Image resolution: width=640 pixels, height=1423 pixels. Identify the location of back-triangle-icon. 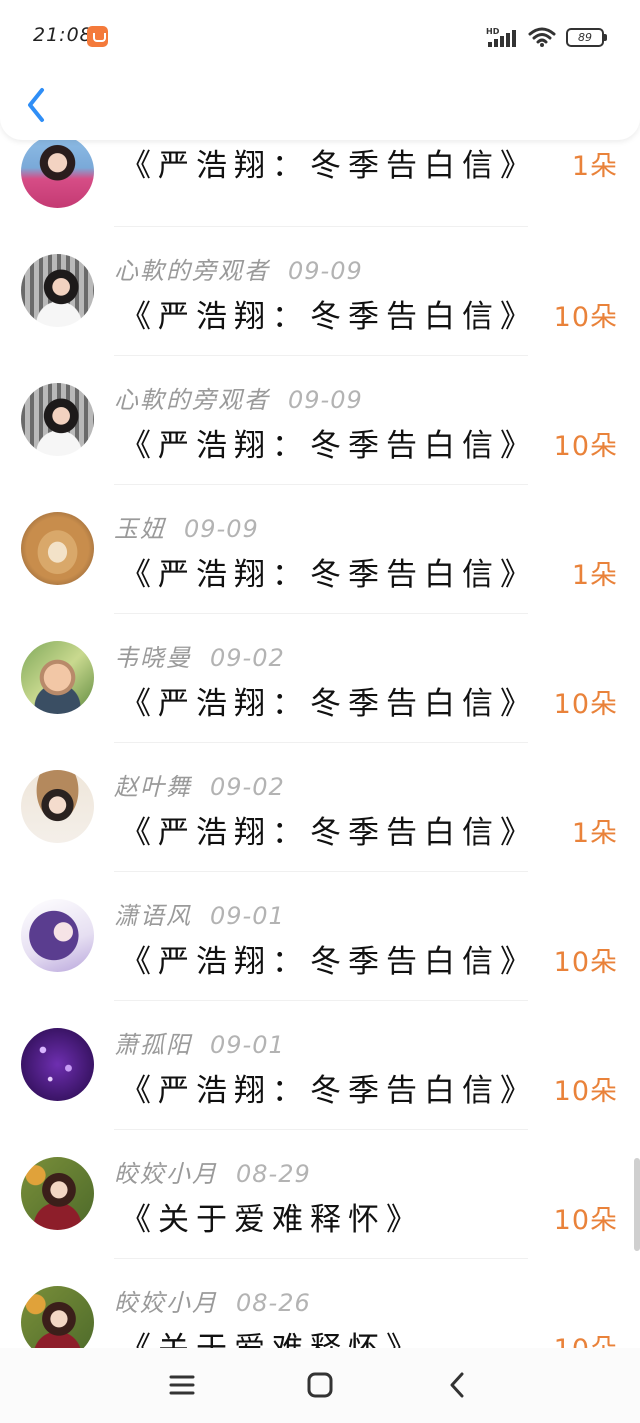
(458, 1385).